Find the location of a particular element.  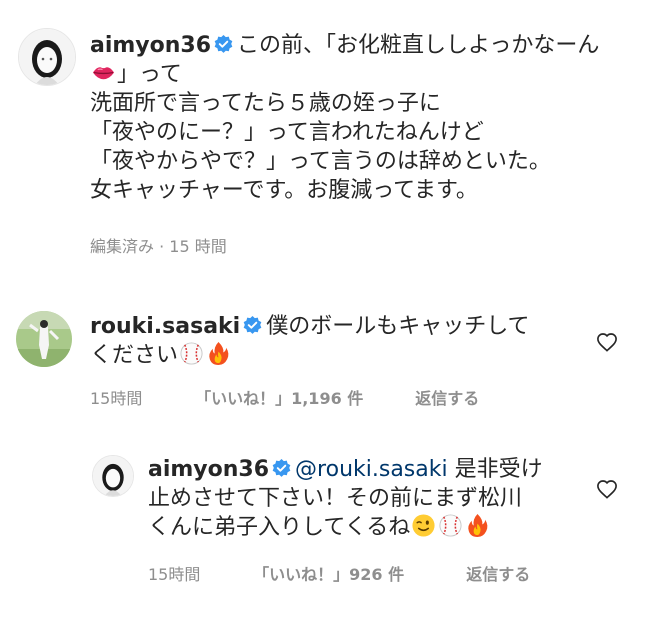

reply2-meta: 15時間 「いいね！」926 件 返信する is located at coordinates (339, 573).